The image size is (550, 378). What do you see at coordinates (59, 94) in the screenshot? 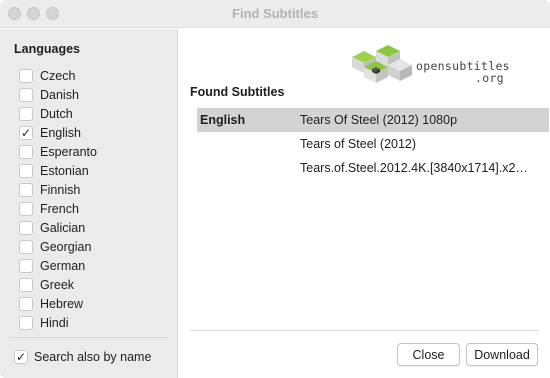
I see `language-label: Danish` at bounding box center [59, 94].